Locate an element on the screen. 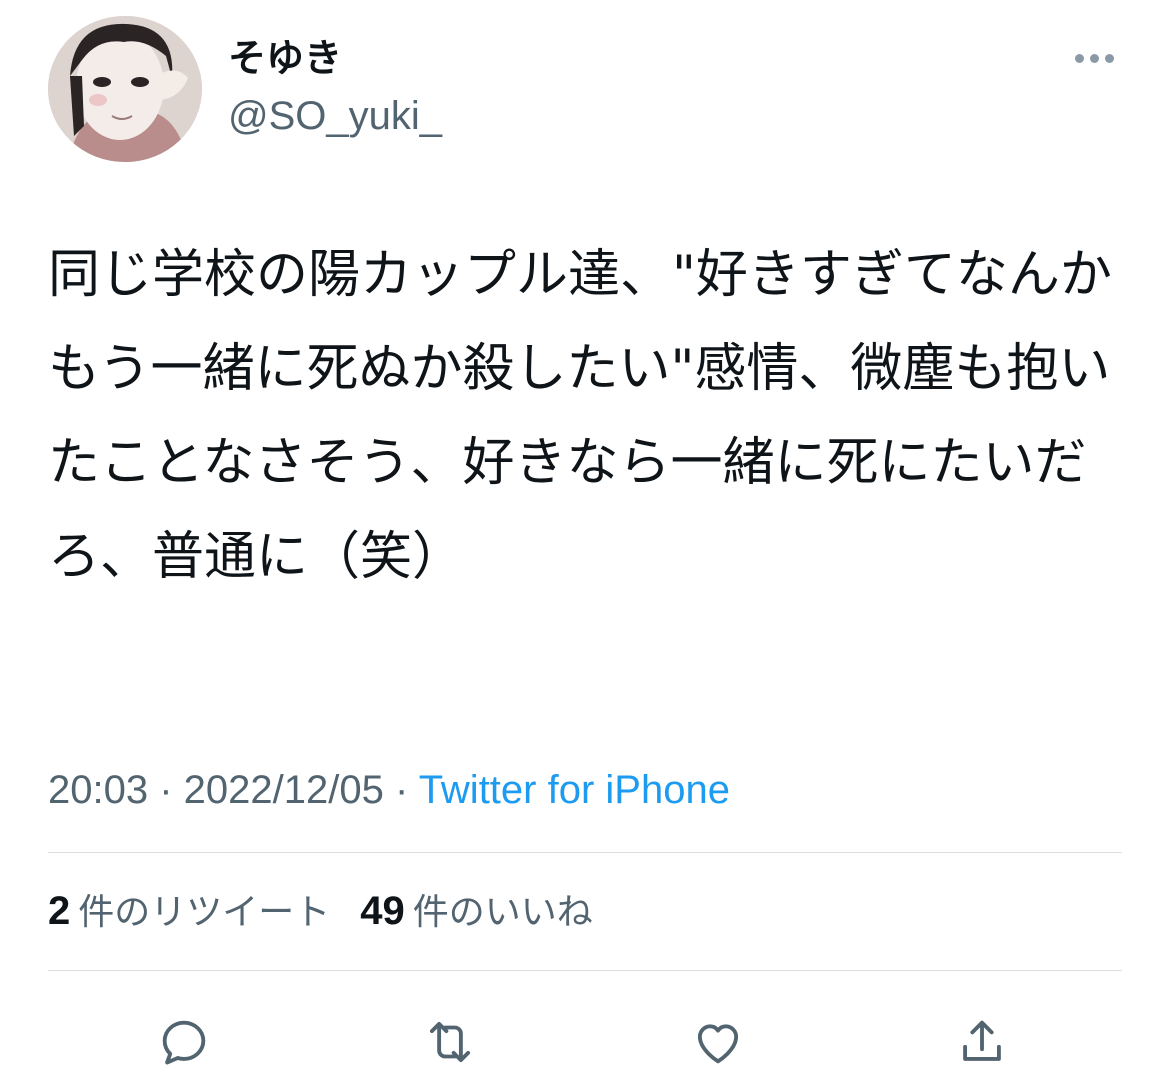  retweets-count: 2 is located at coordinates (59, 911).